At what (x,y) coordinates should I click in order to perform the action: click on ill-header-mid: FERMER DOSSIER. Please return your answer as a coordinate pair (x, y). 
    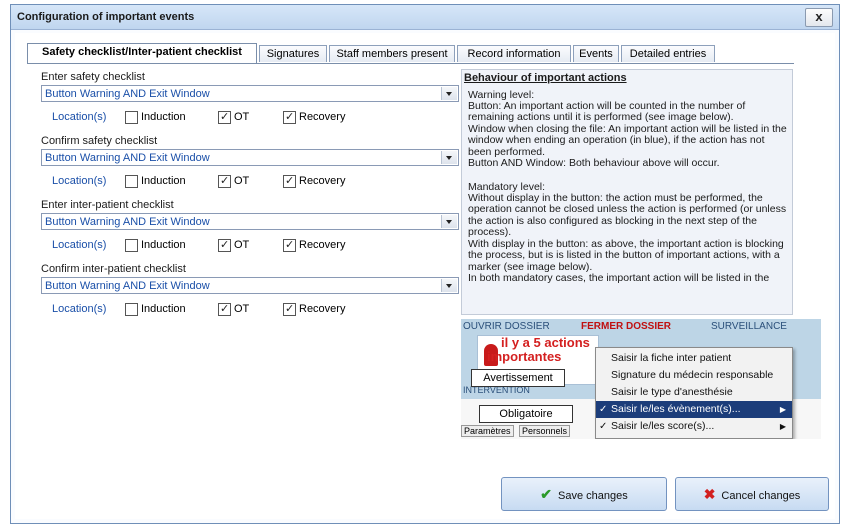
    Looking at the image, I should click on (626, 326).